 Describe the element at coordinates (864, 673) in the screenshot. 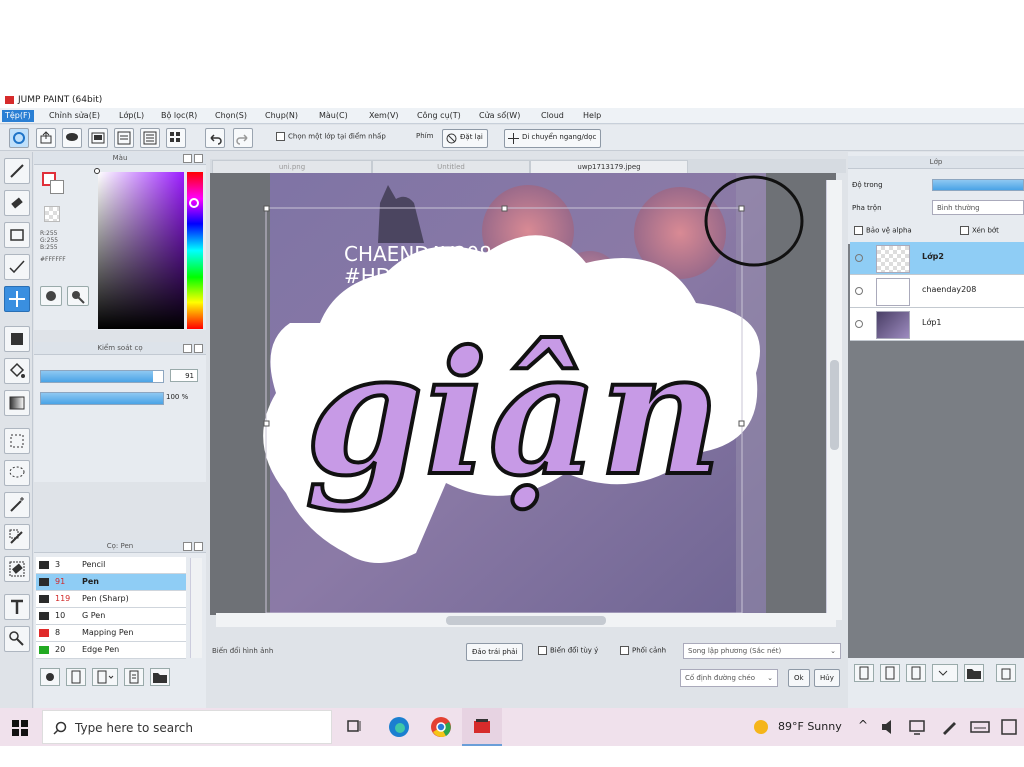

I see `new-layer-button` at that location.